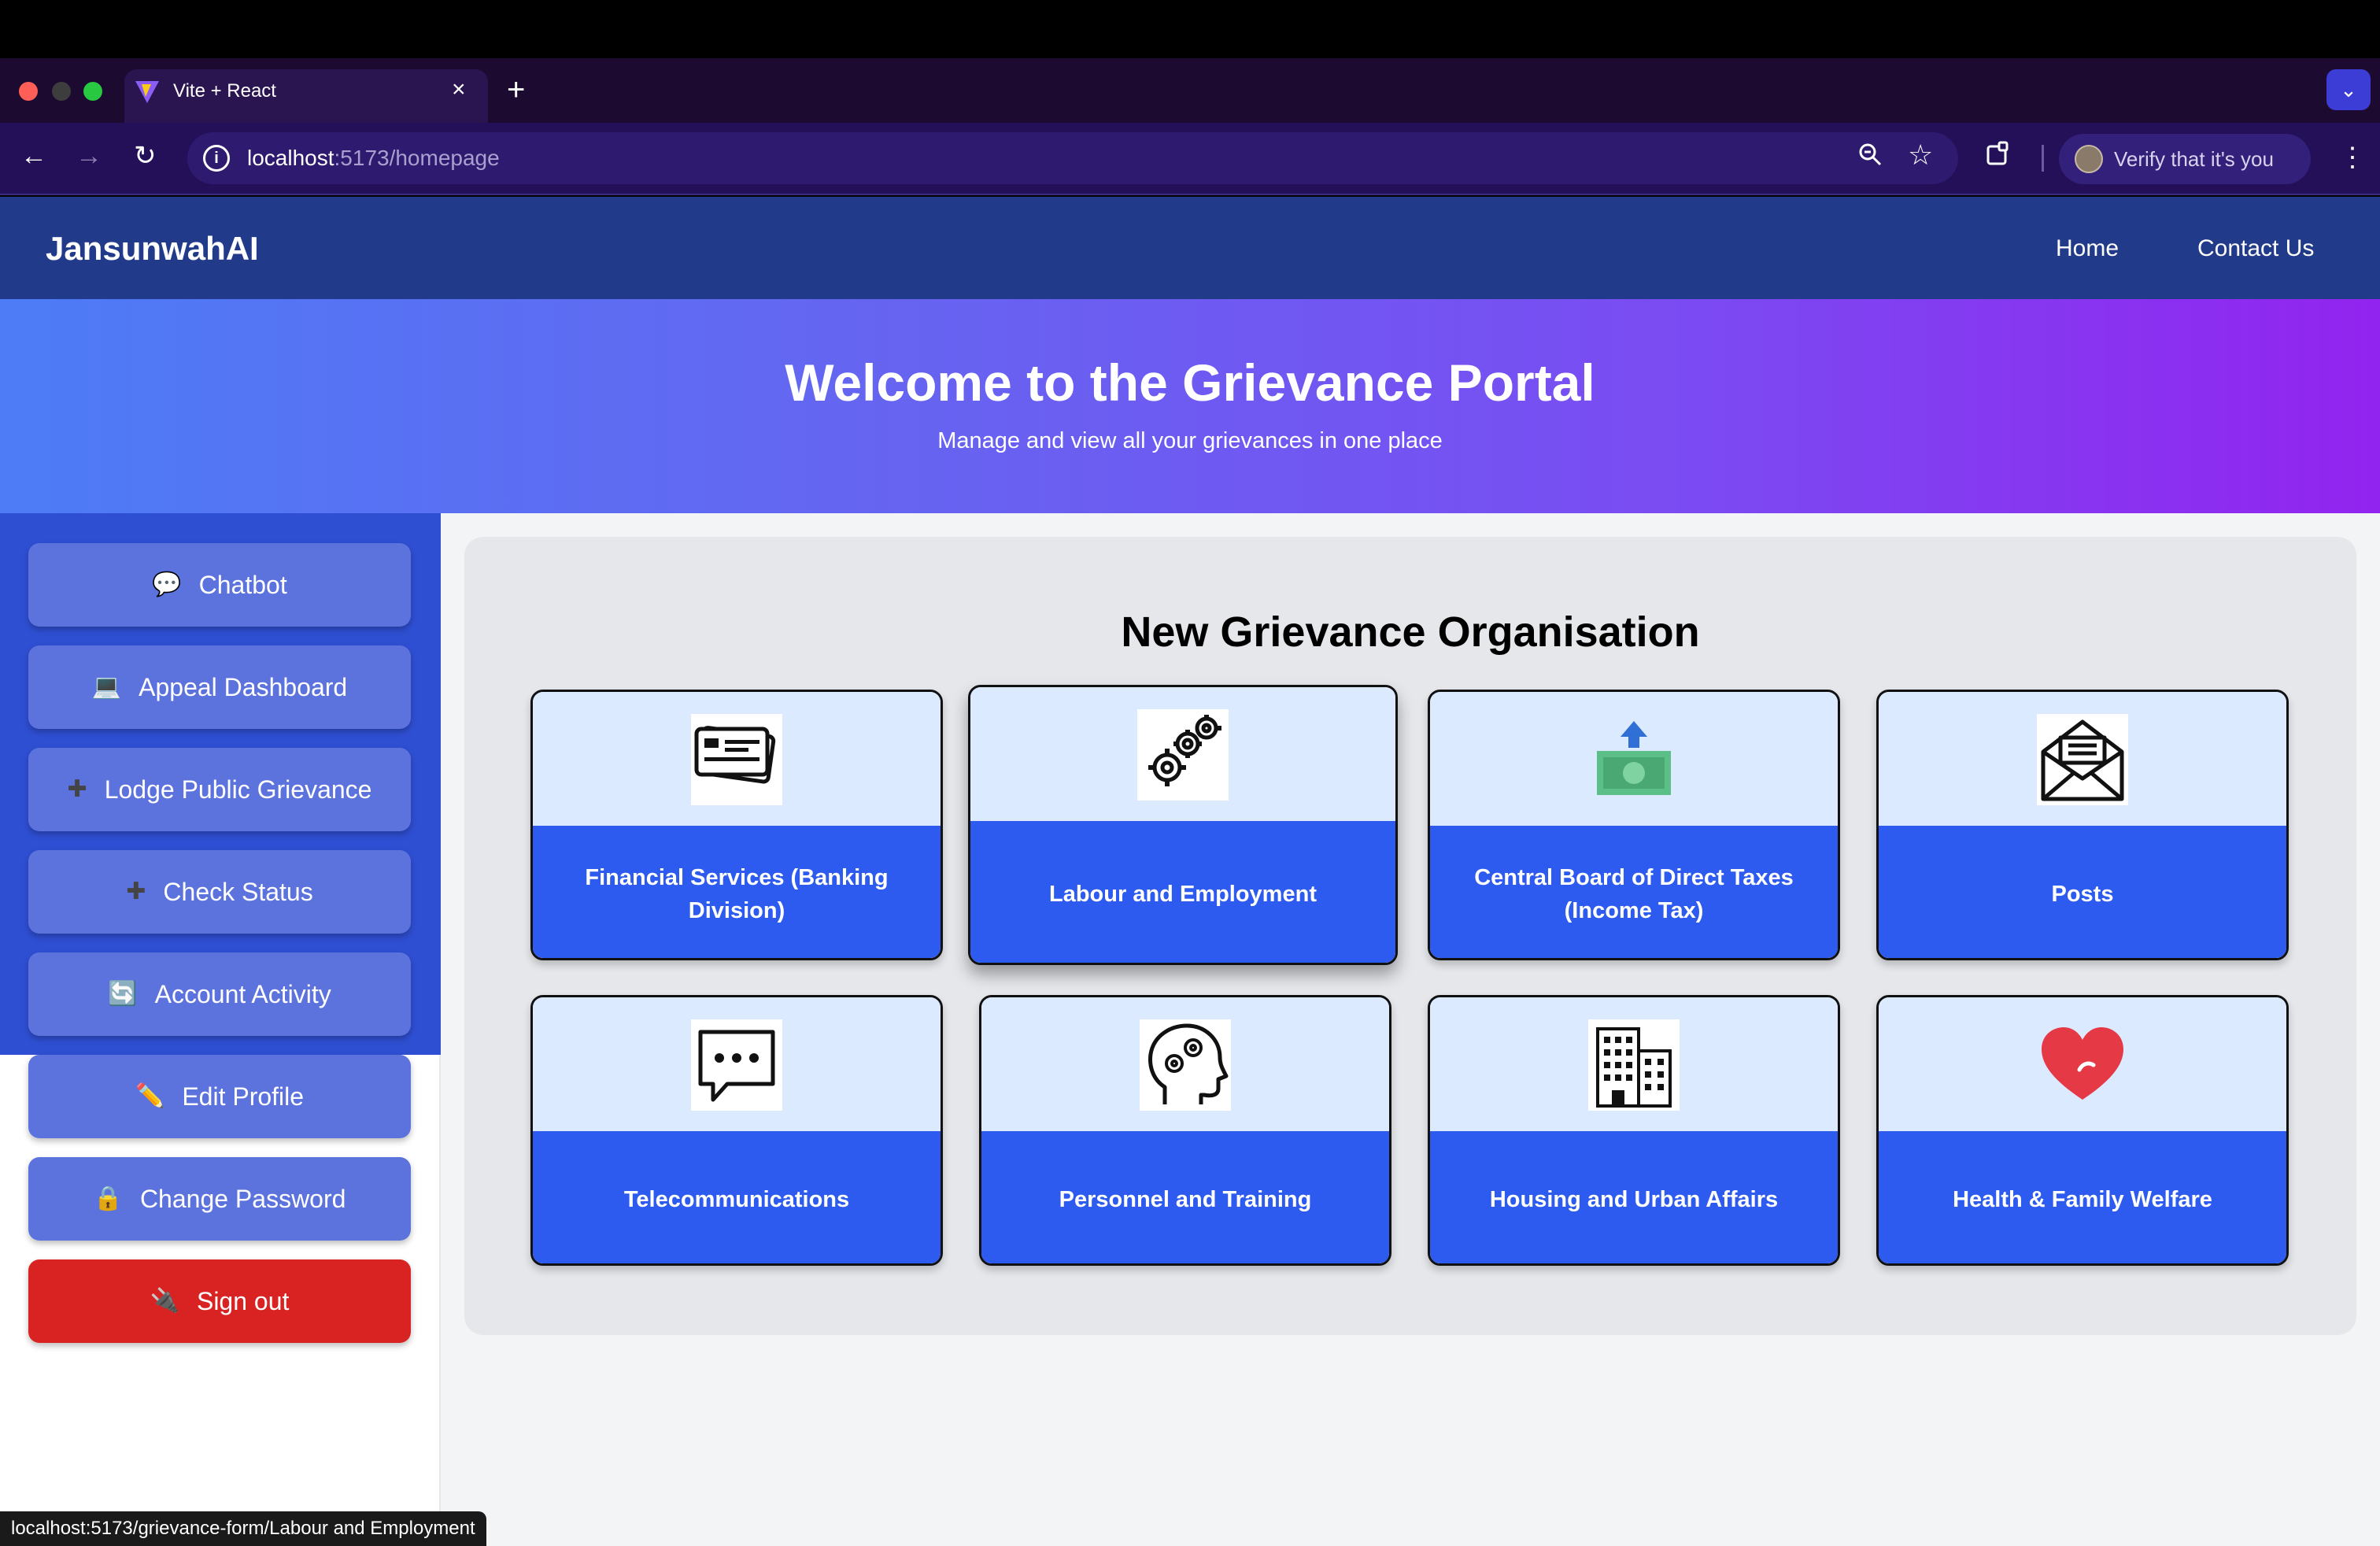 The height and width of the screenshot is (1546, 2380). Describe the element at coordinates (2087, 248) in the screenshot. I see `nav-link-home: Home` at that location.